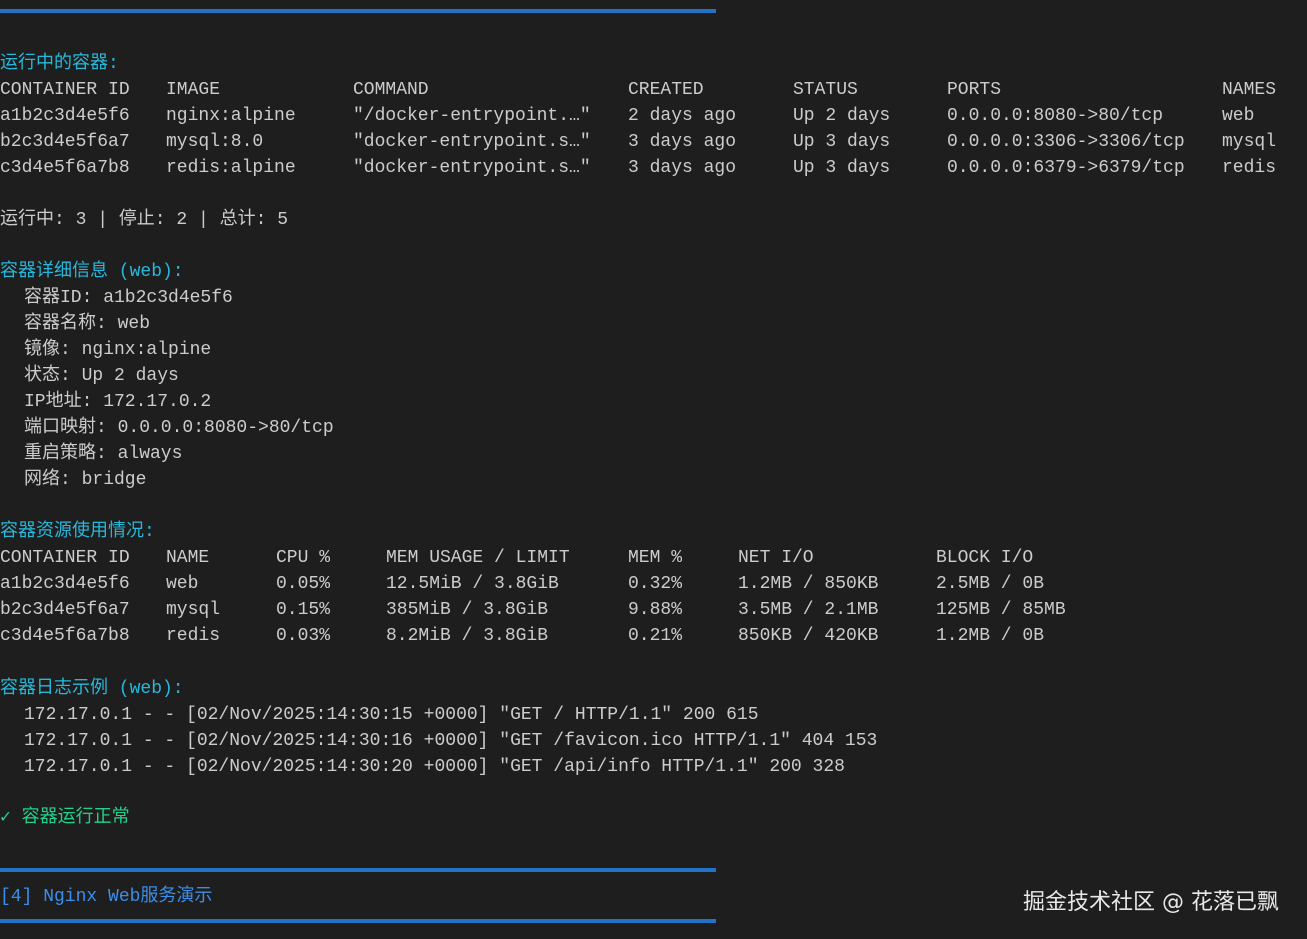 The height and width of the screenshot is (939, 1307). Describe the element at coordinates (128, 298) in the screenshot. I see `detail-line: 容器ID: a1b2c3d4e5f6` at that location.